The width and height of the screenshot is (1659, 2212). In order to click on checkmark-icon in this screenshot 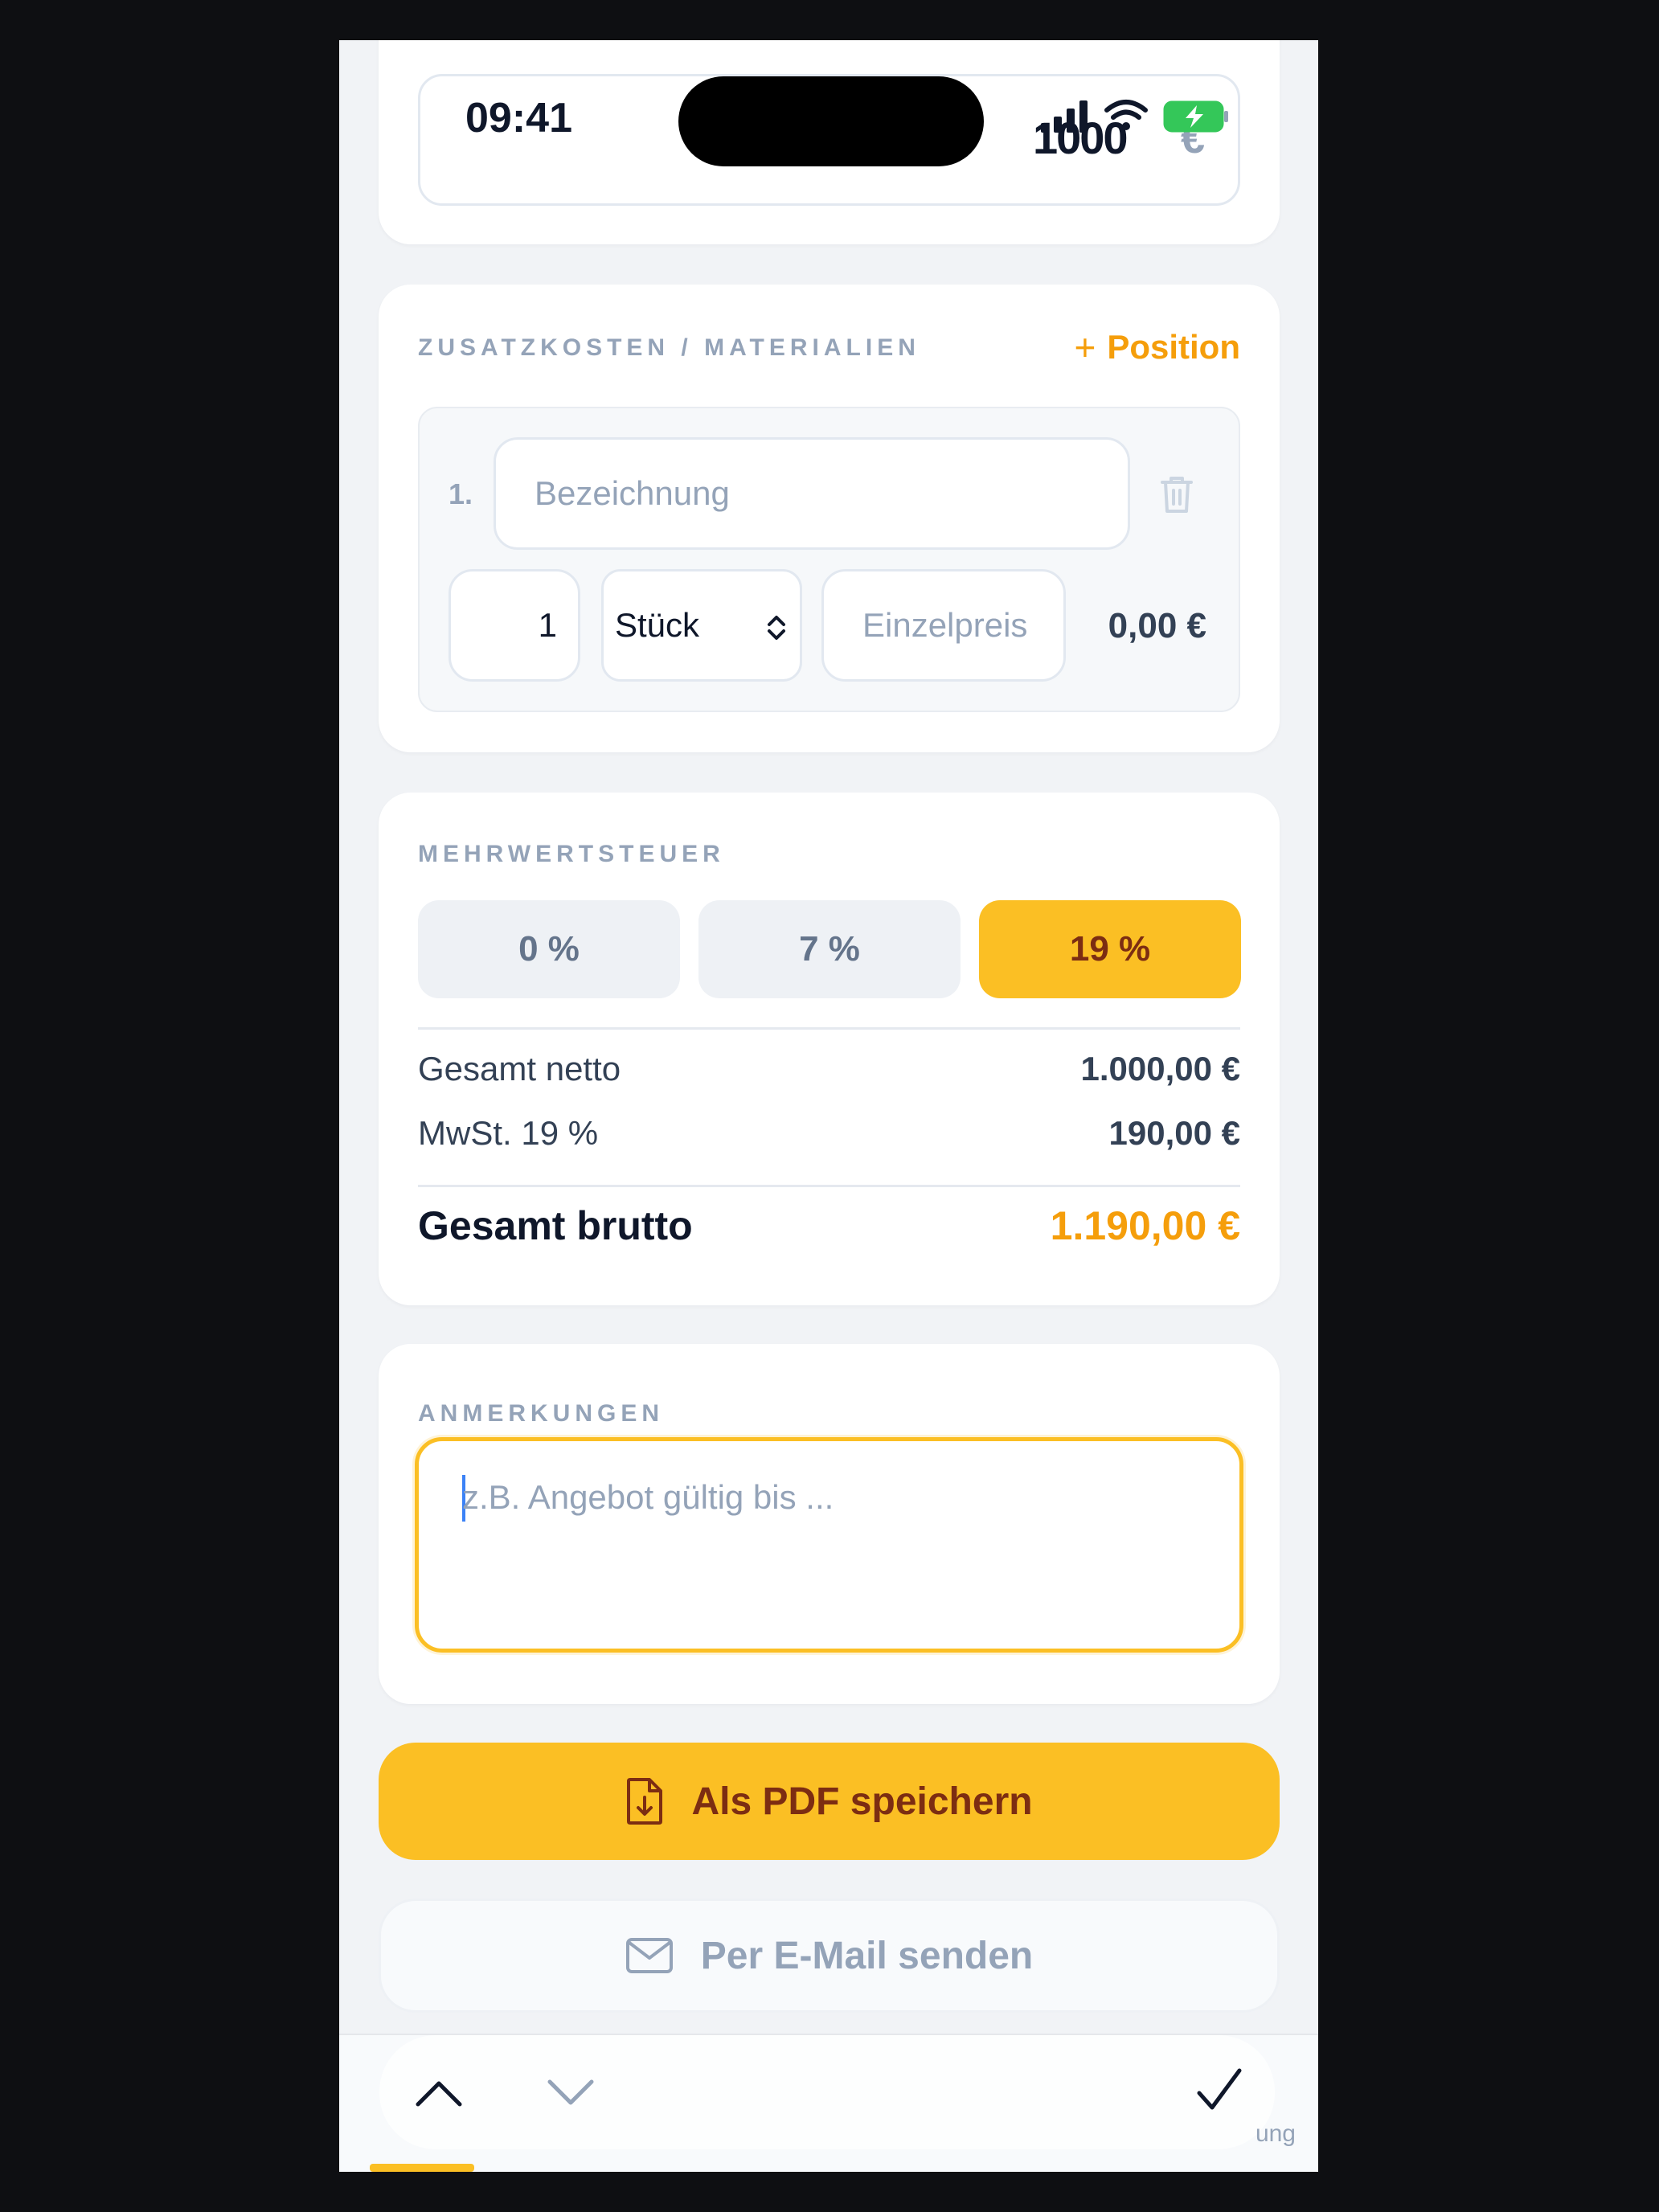, I will do `click(1219, 2091)`.